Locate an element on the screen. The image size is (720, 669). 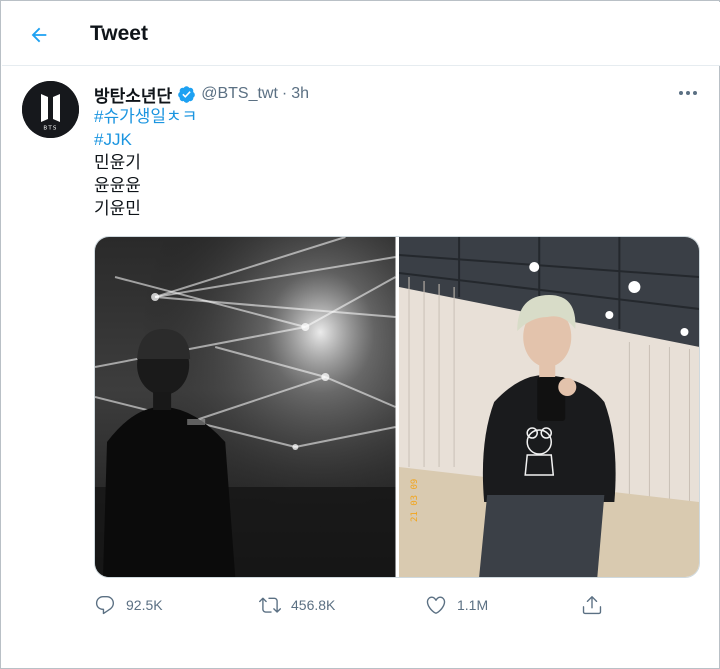
tweet-line: 기윤민 is located at coordinates (117, 208).